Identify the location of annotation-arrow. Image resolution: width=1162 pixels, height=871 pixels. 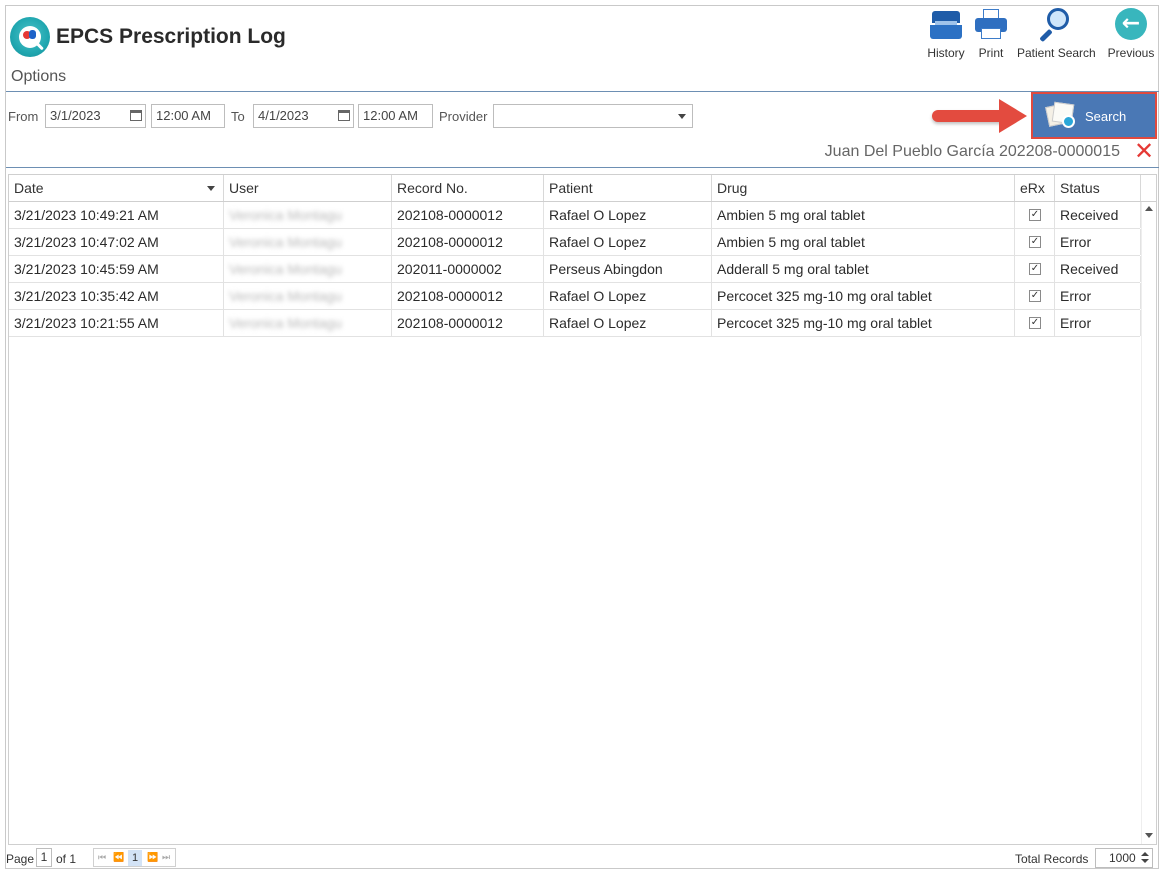
(968, 116).